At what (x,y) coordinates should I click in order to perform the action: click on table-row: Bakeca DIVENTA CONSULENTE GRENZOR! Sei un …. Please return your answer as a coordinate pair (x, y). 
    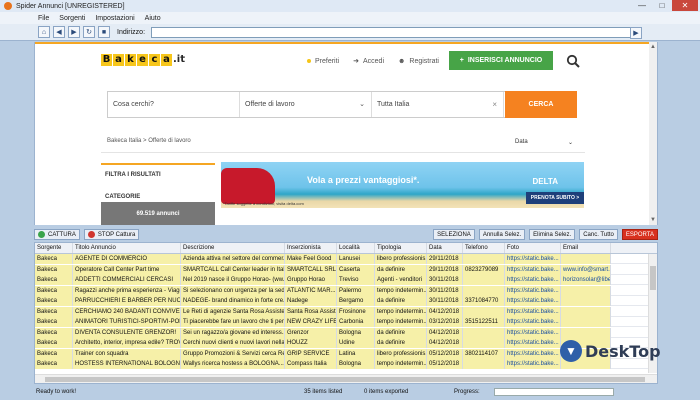
    Looking at the image, I should click on (346, 332).